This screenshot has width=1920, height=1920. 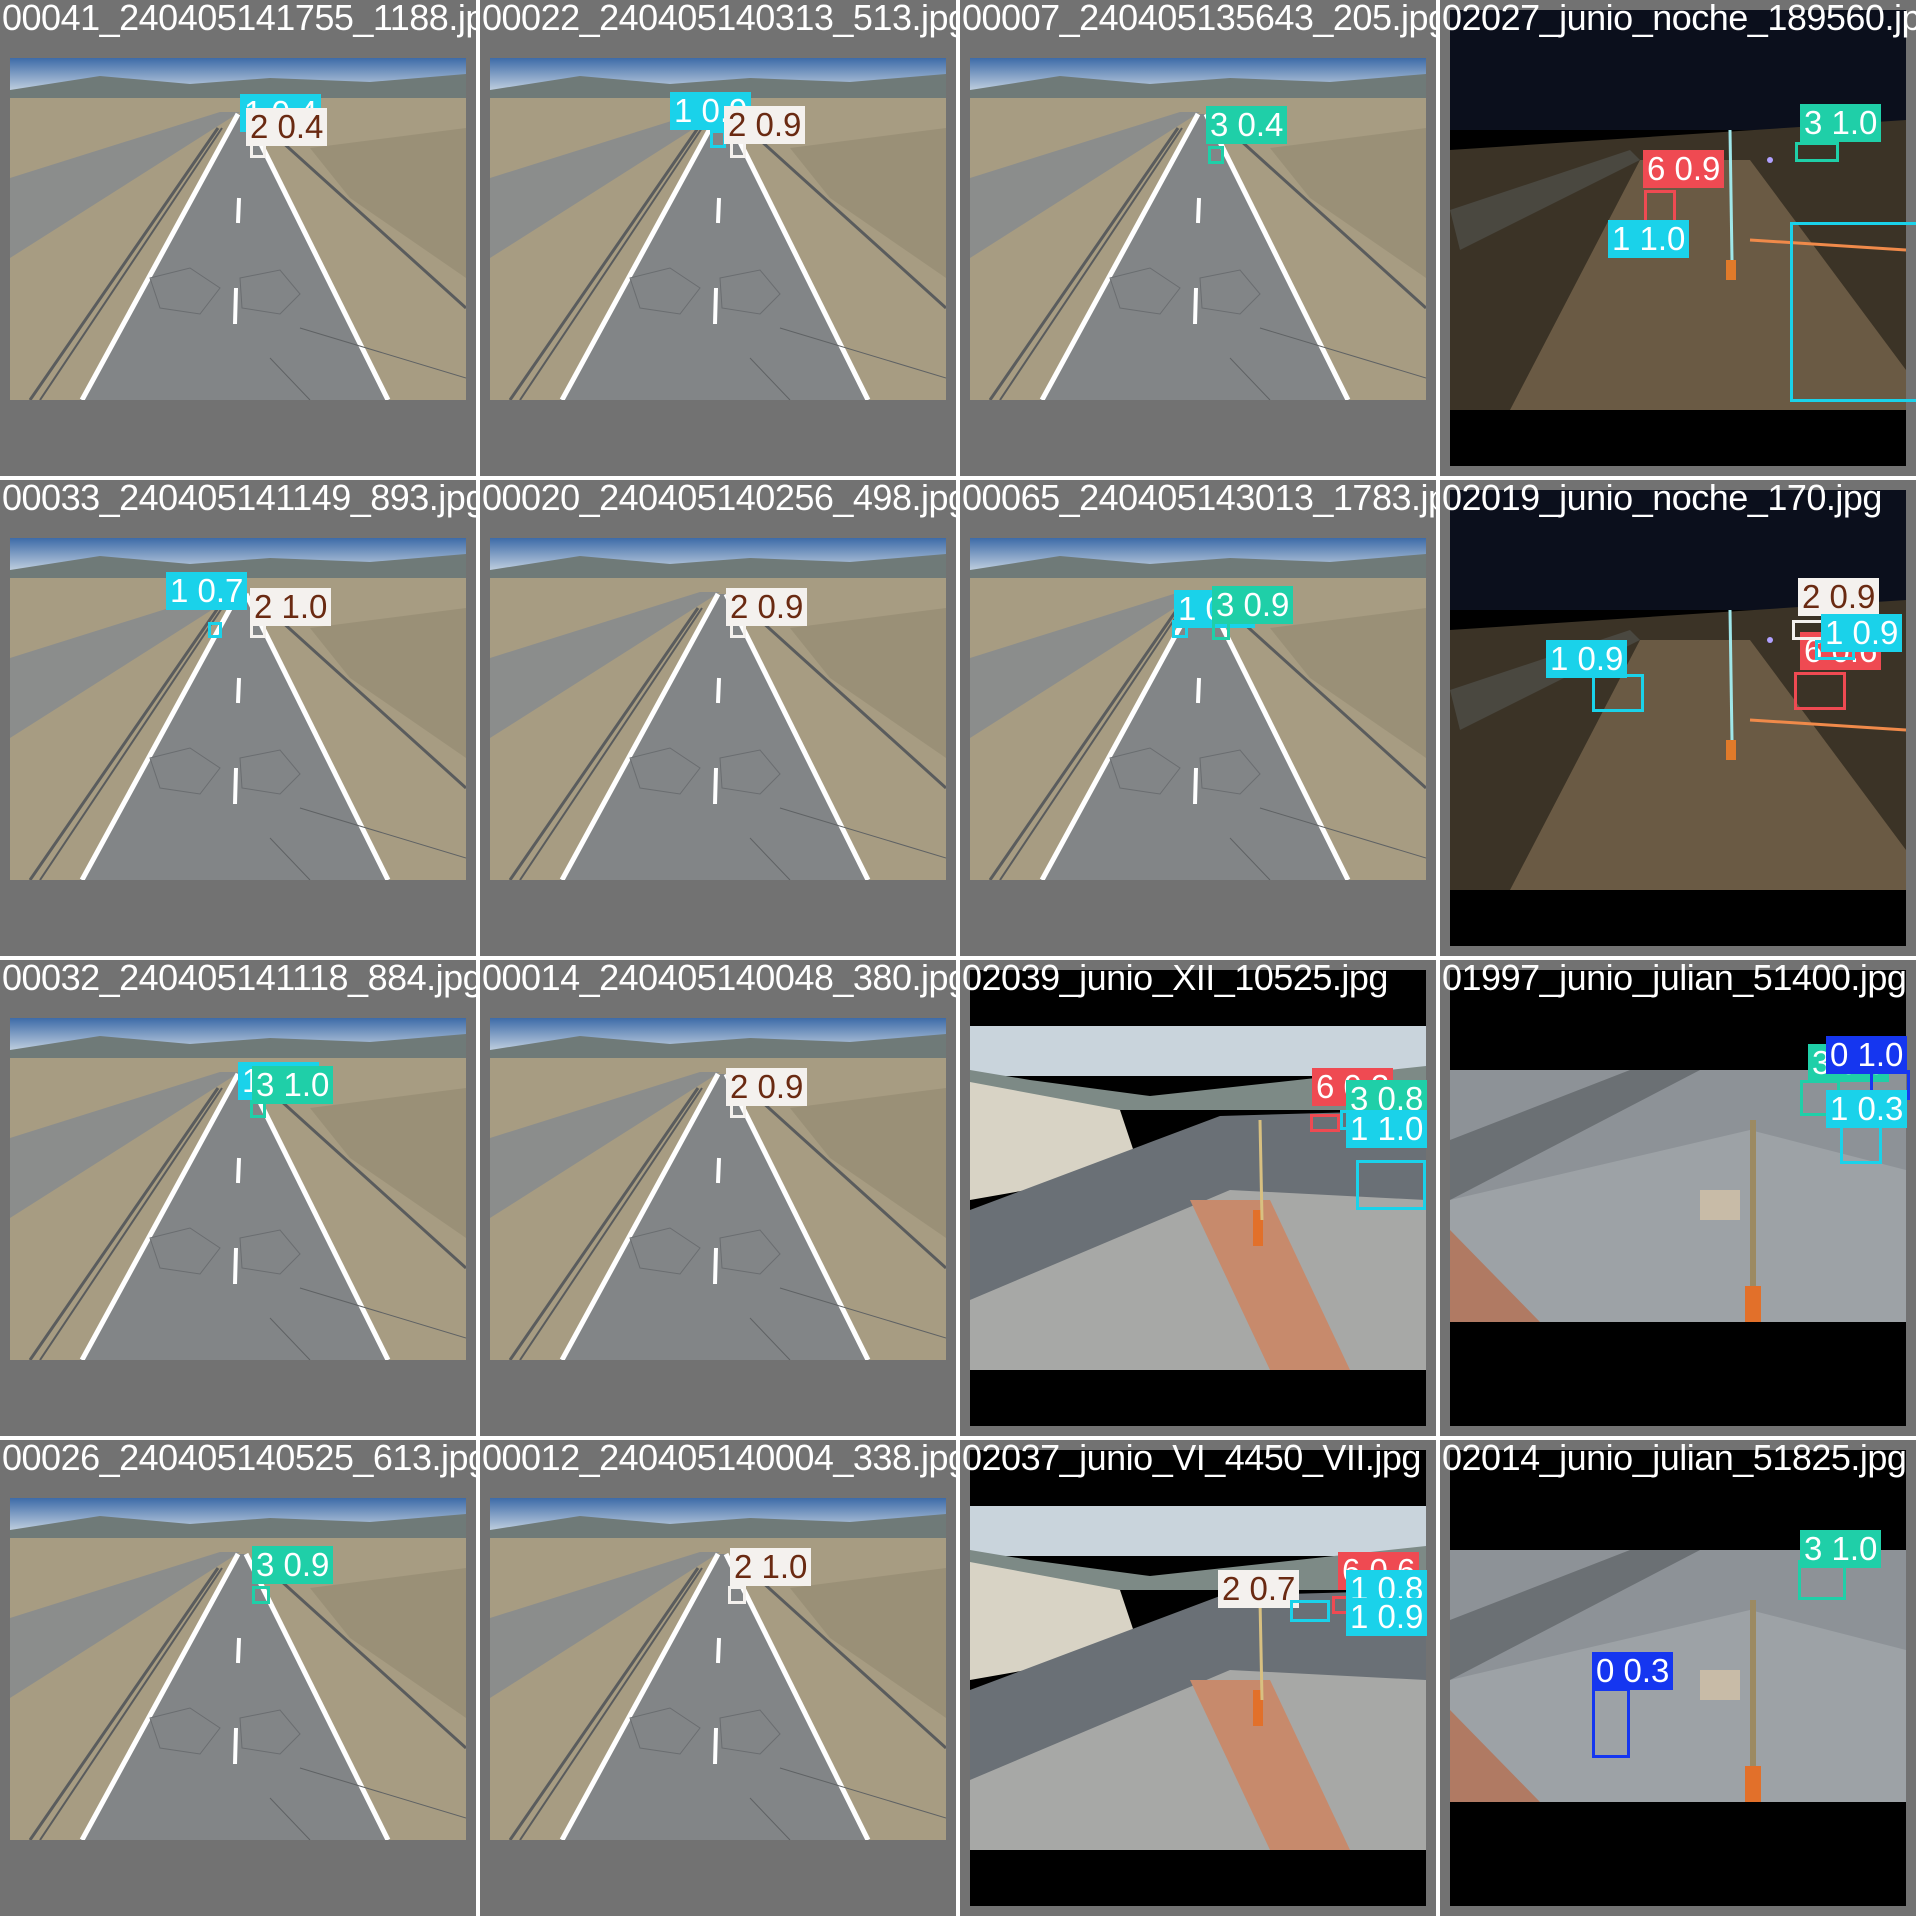 What do you see at coordinates (1867, 1109) in the screenshot?
I see `detection-label: 1 0.3` at bounding box center [1867, 1109].